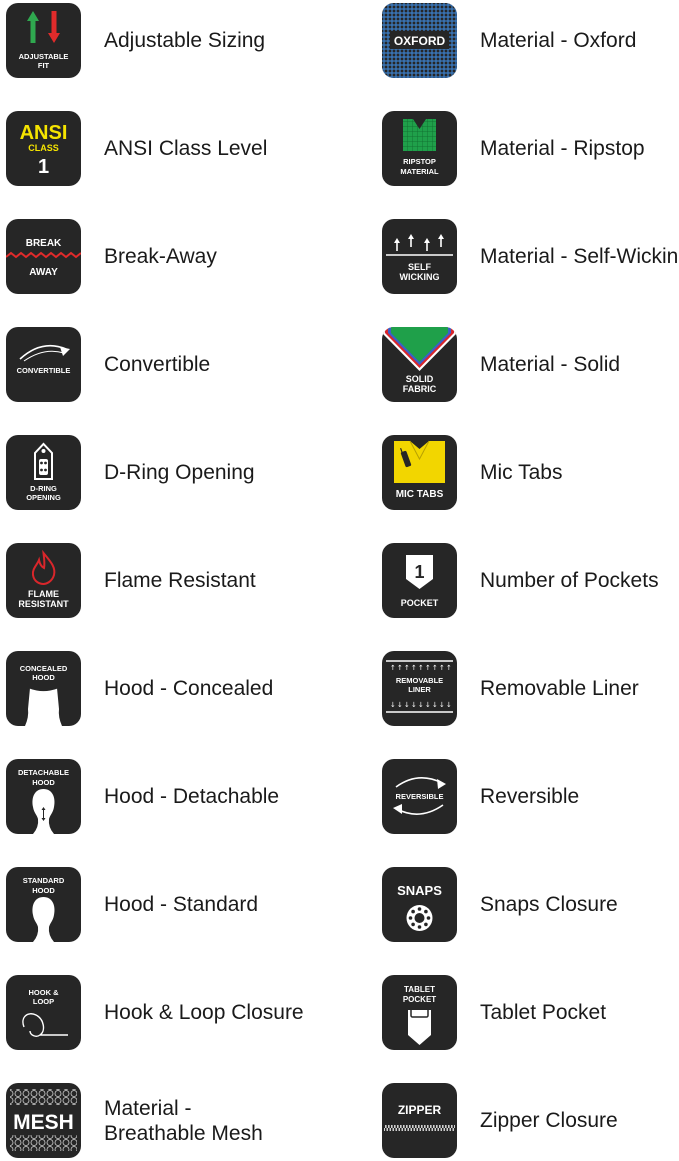 The width and height of the screenshot is (679, 1161). What do you see at coordinates (44, 133) in the screenshot?
I see `icon-text: ANSI` at bounding box center [44, 133].